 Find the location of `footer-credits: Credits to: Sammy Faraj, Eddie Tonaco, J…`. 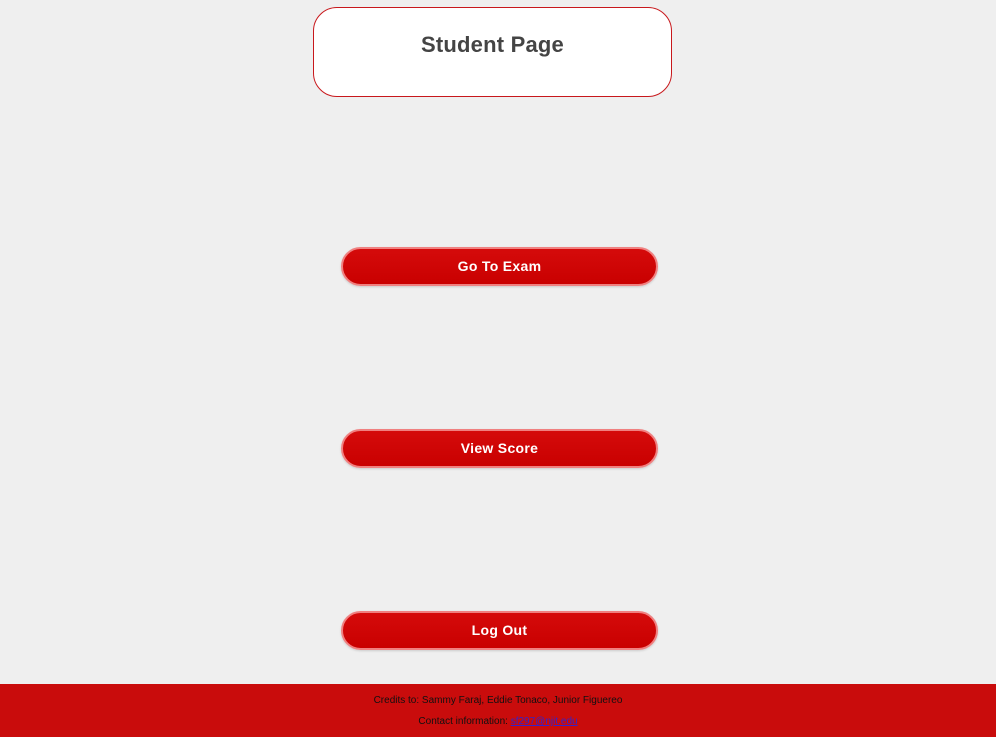

footer-credits: Credits to: Sammy Faraj, Eddie Tonaco, J… is located at coordinates (498, 700).